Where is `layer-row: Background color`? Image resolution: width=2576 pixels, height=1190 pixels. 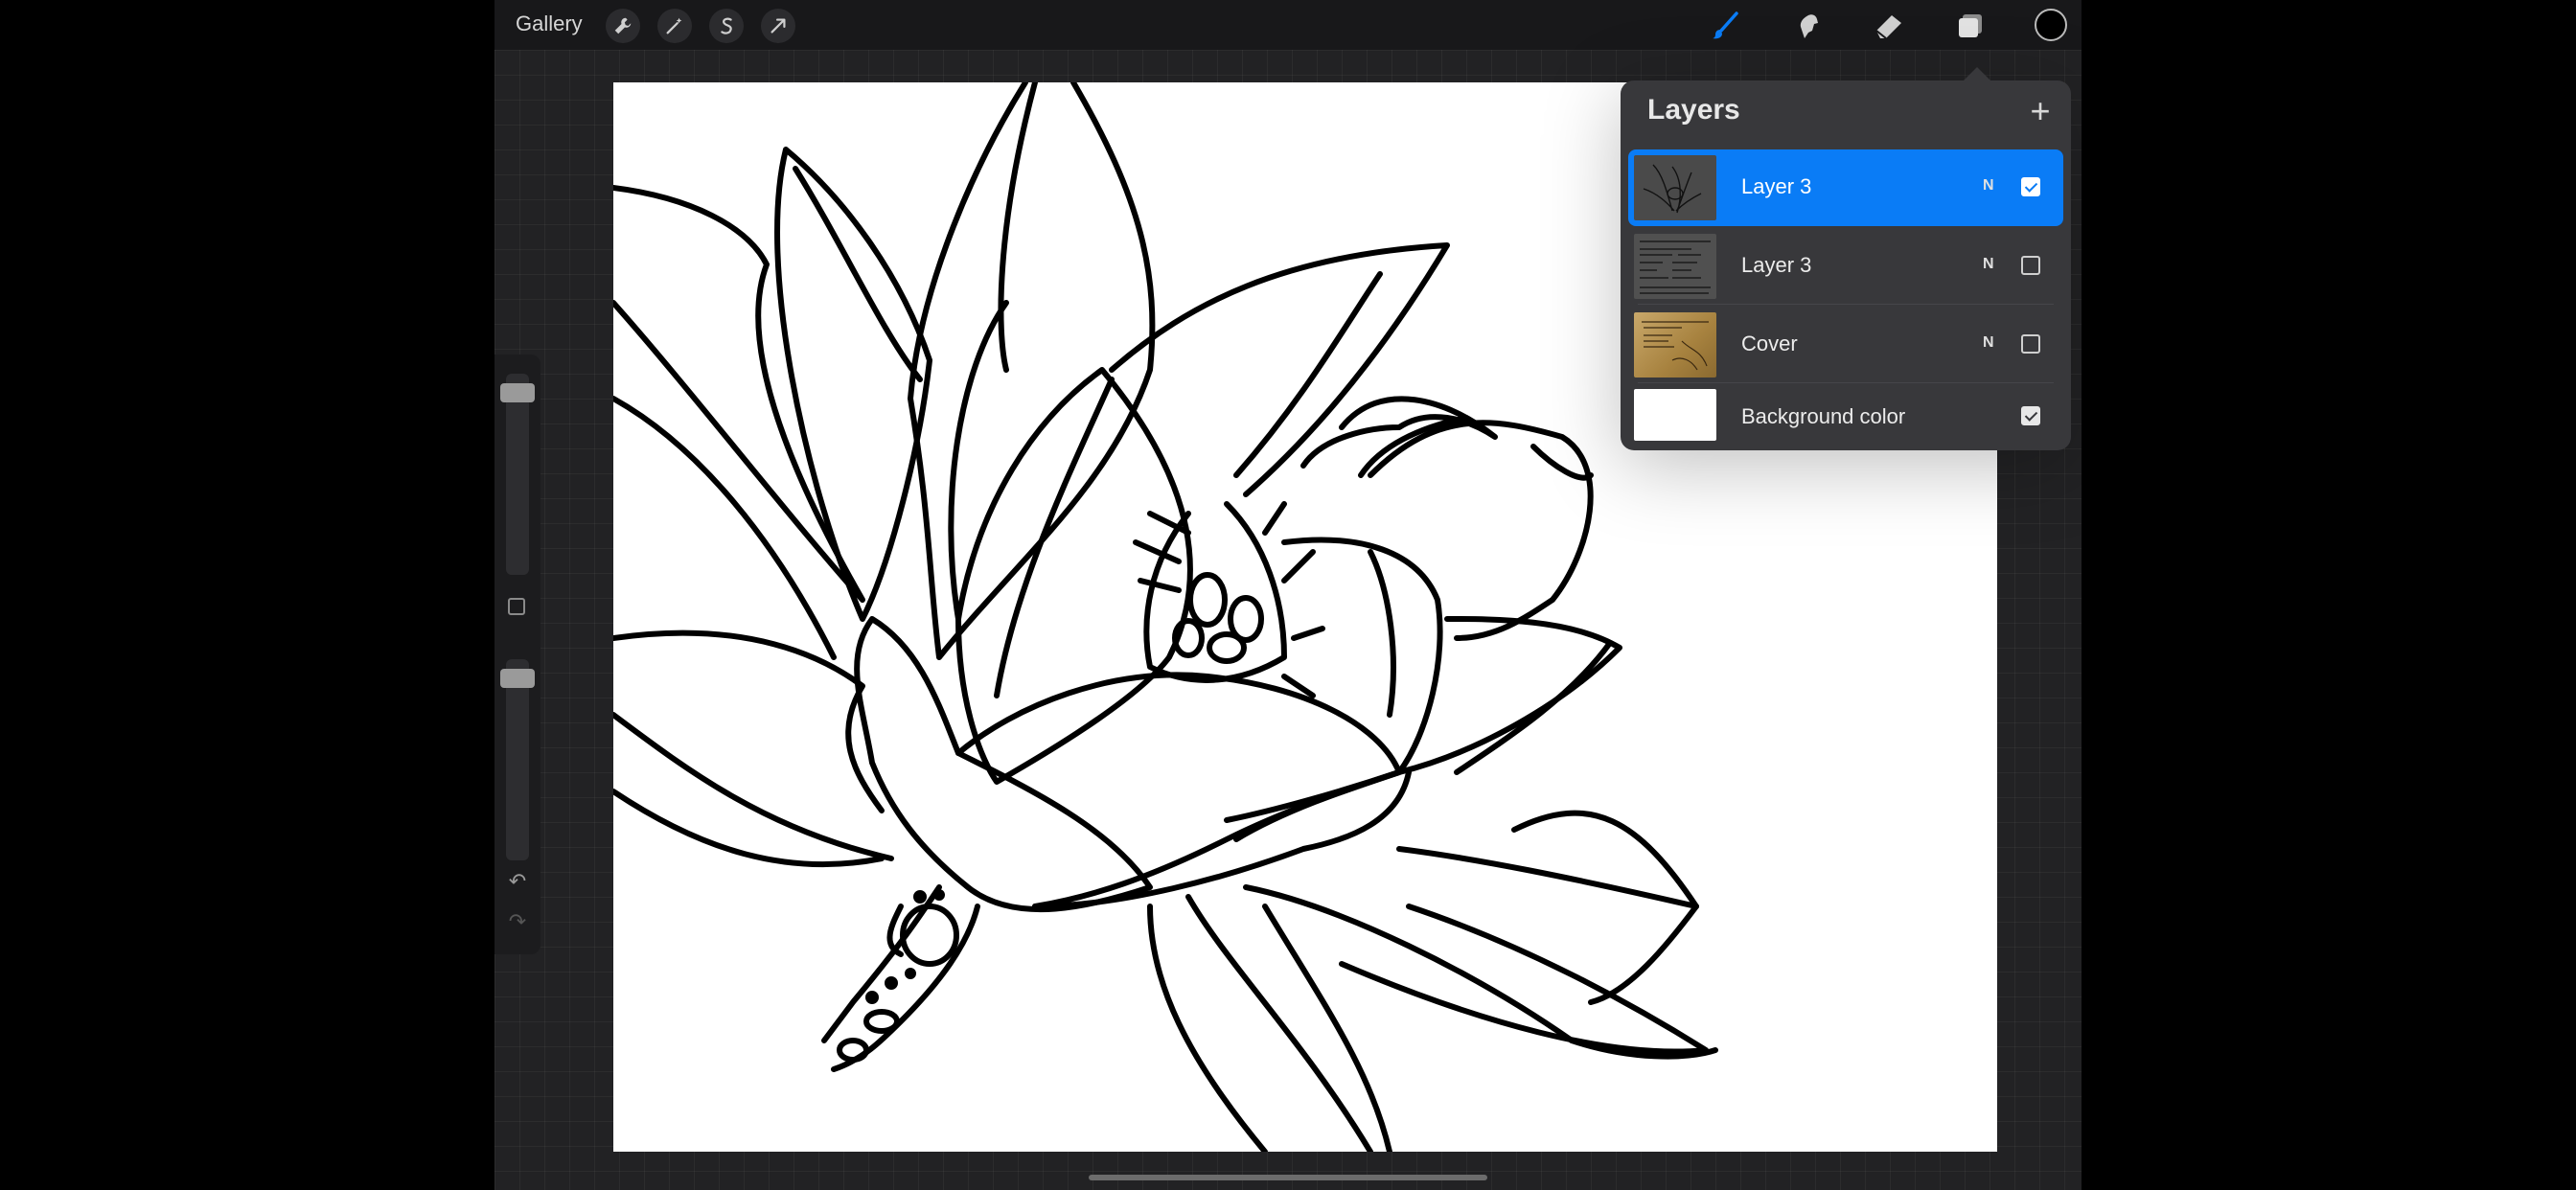
layer-row: Background color is located at coordinates (1845, 417).